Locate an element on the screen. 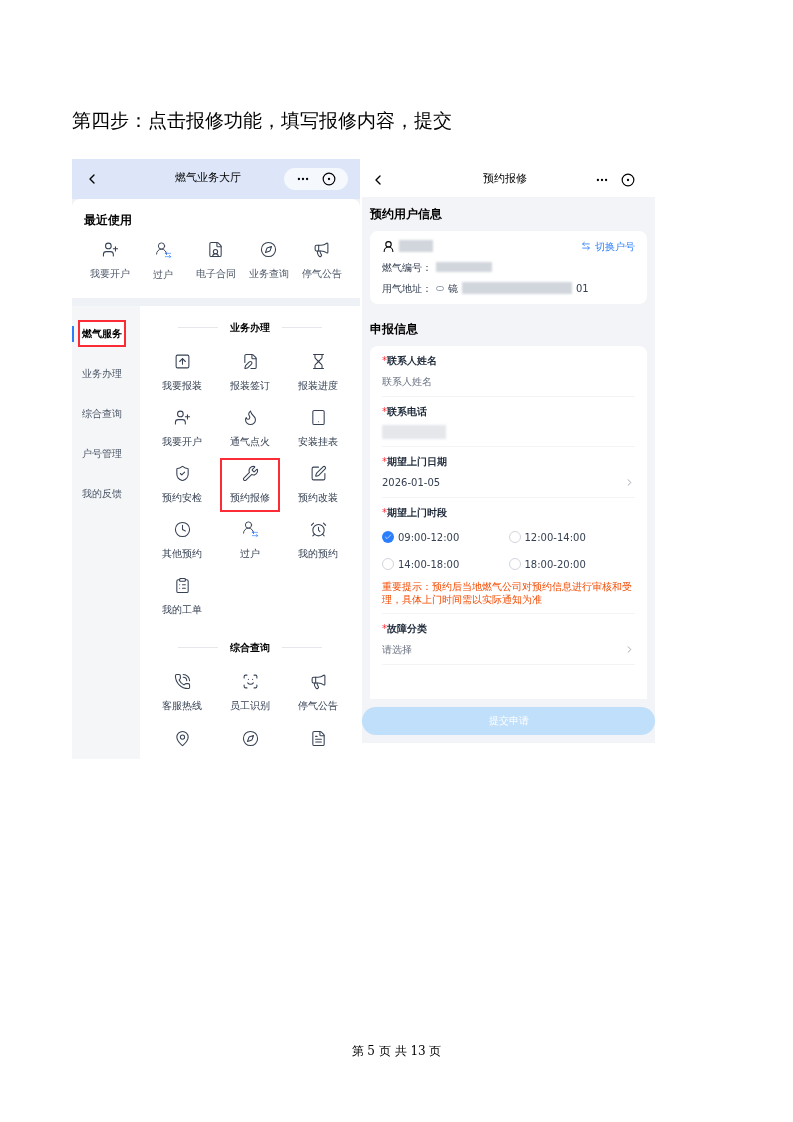 This screenshot has width=793, height=1122. sidebar-item: 综合查询 is located at coordinates (102, 413).